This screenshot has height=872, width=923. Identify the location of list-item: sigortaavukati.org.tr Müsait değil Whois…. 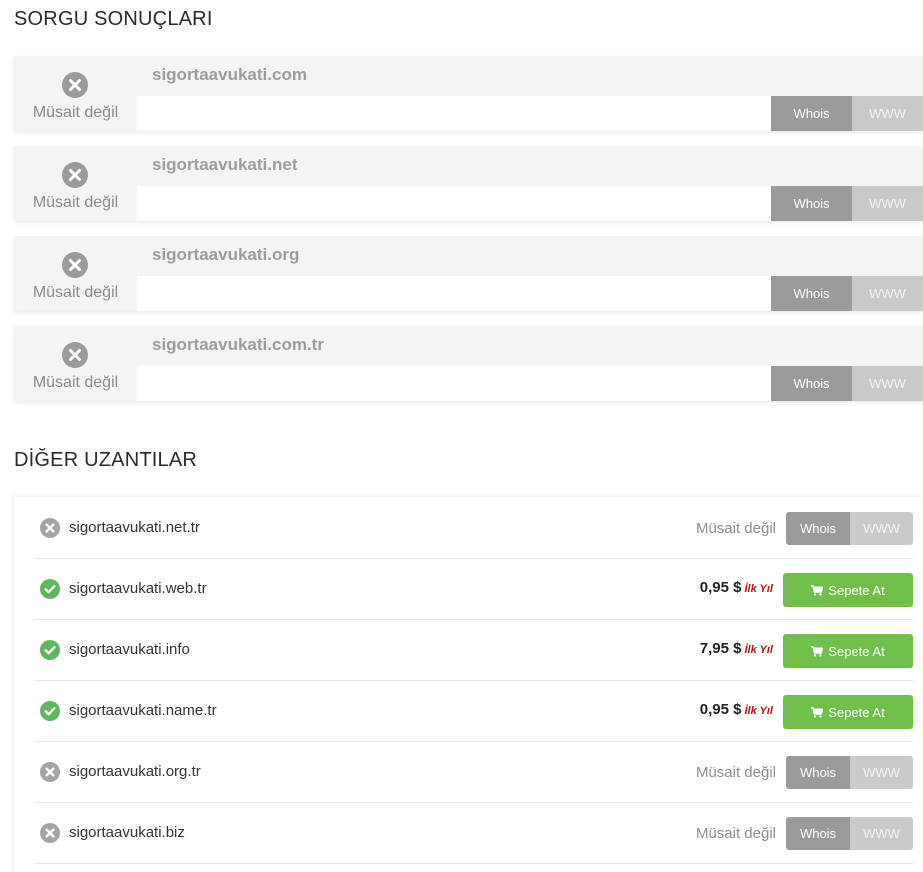
(473, 772).